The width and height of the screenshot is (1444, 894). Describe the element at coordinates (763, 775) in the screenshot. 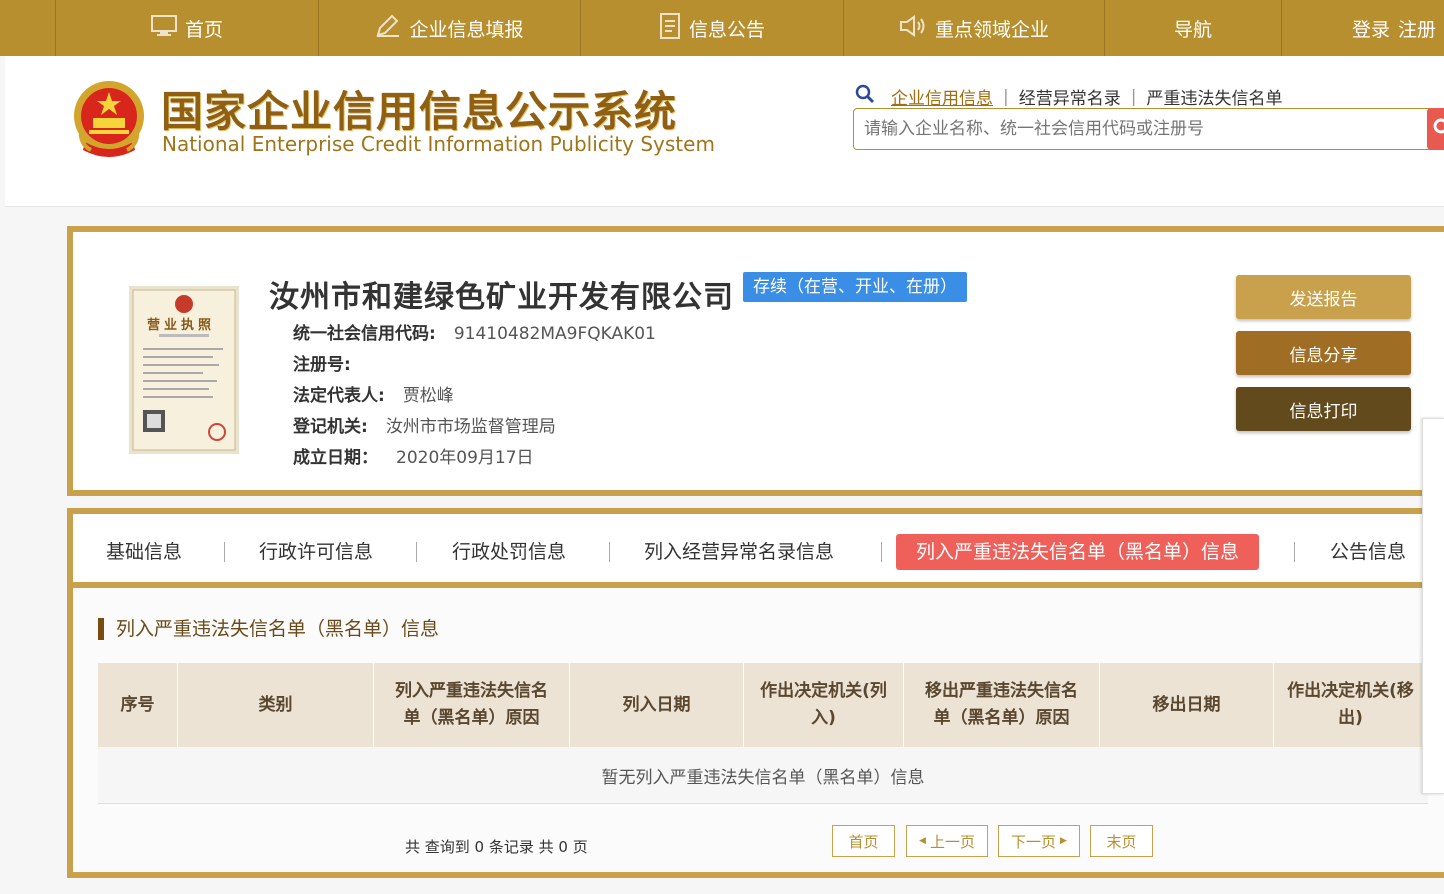

I see `empty-row: 暂无列入严重违法失信名单（黑名单）信息` at that location.